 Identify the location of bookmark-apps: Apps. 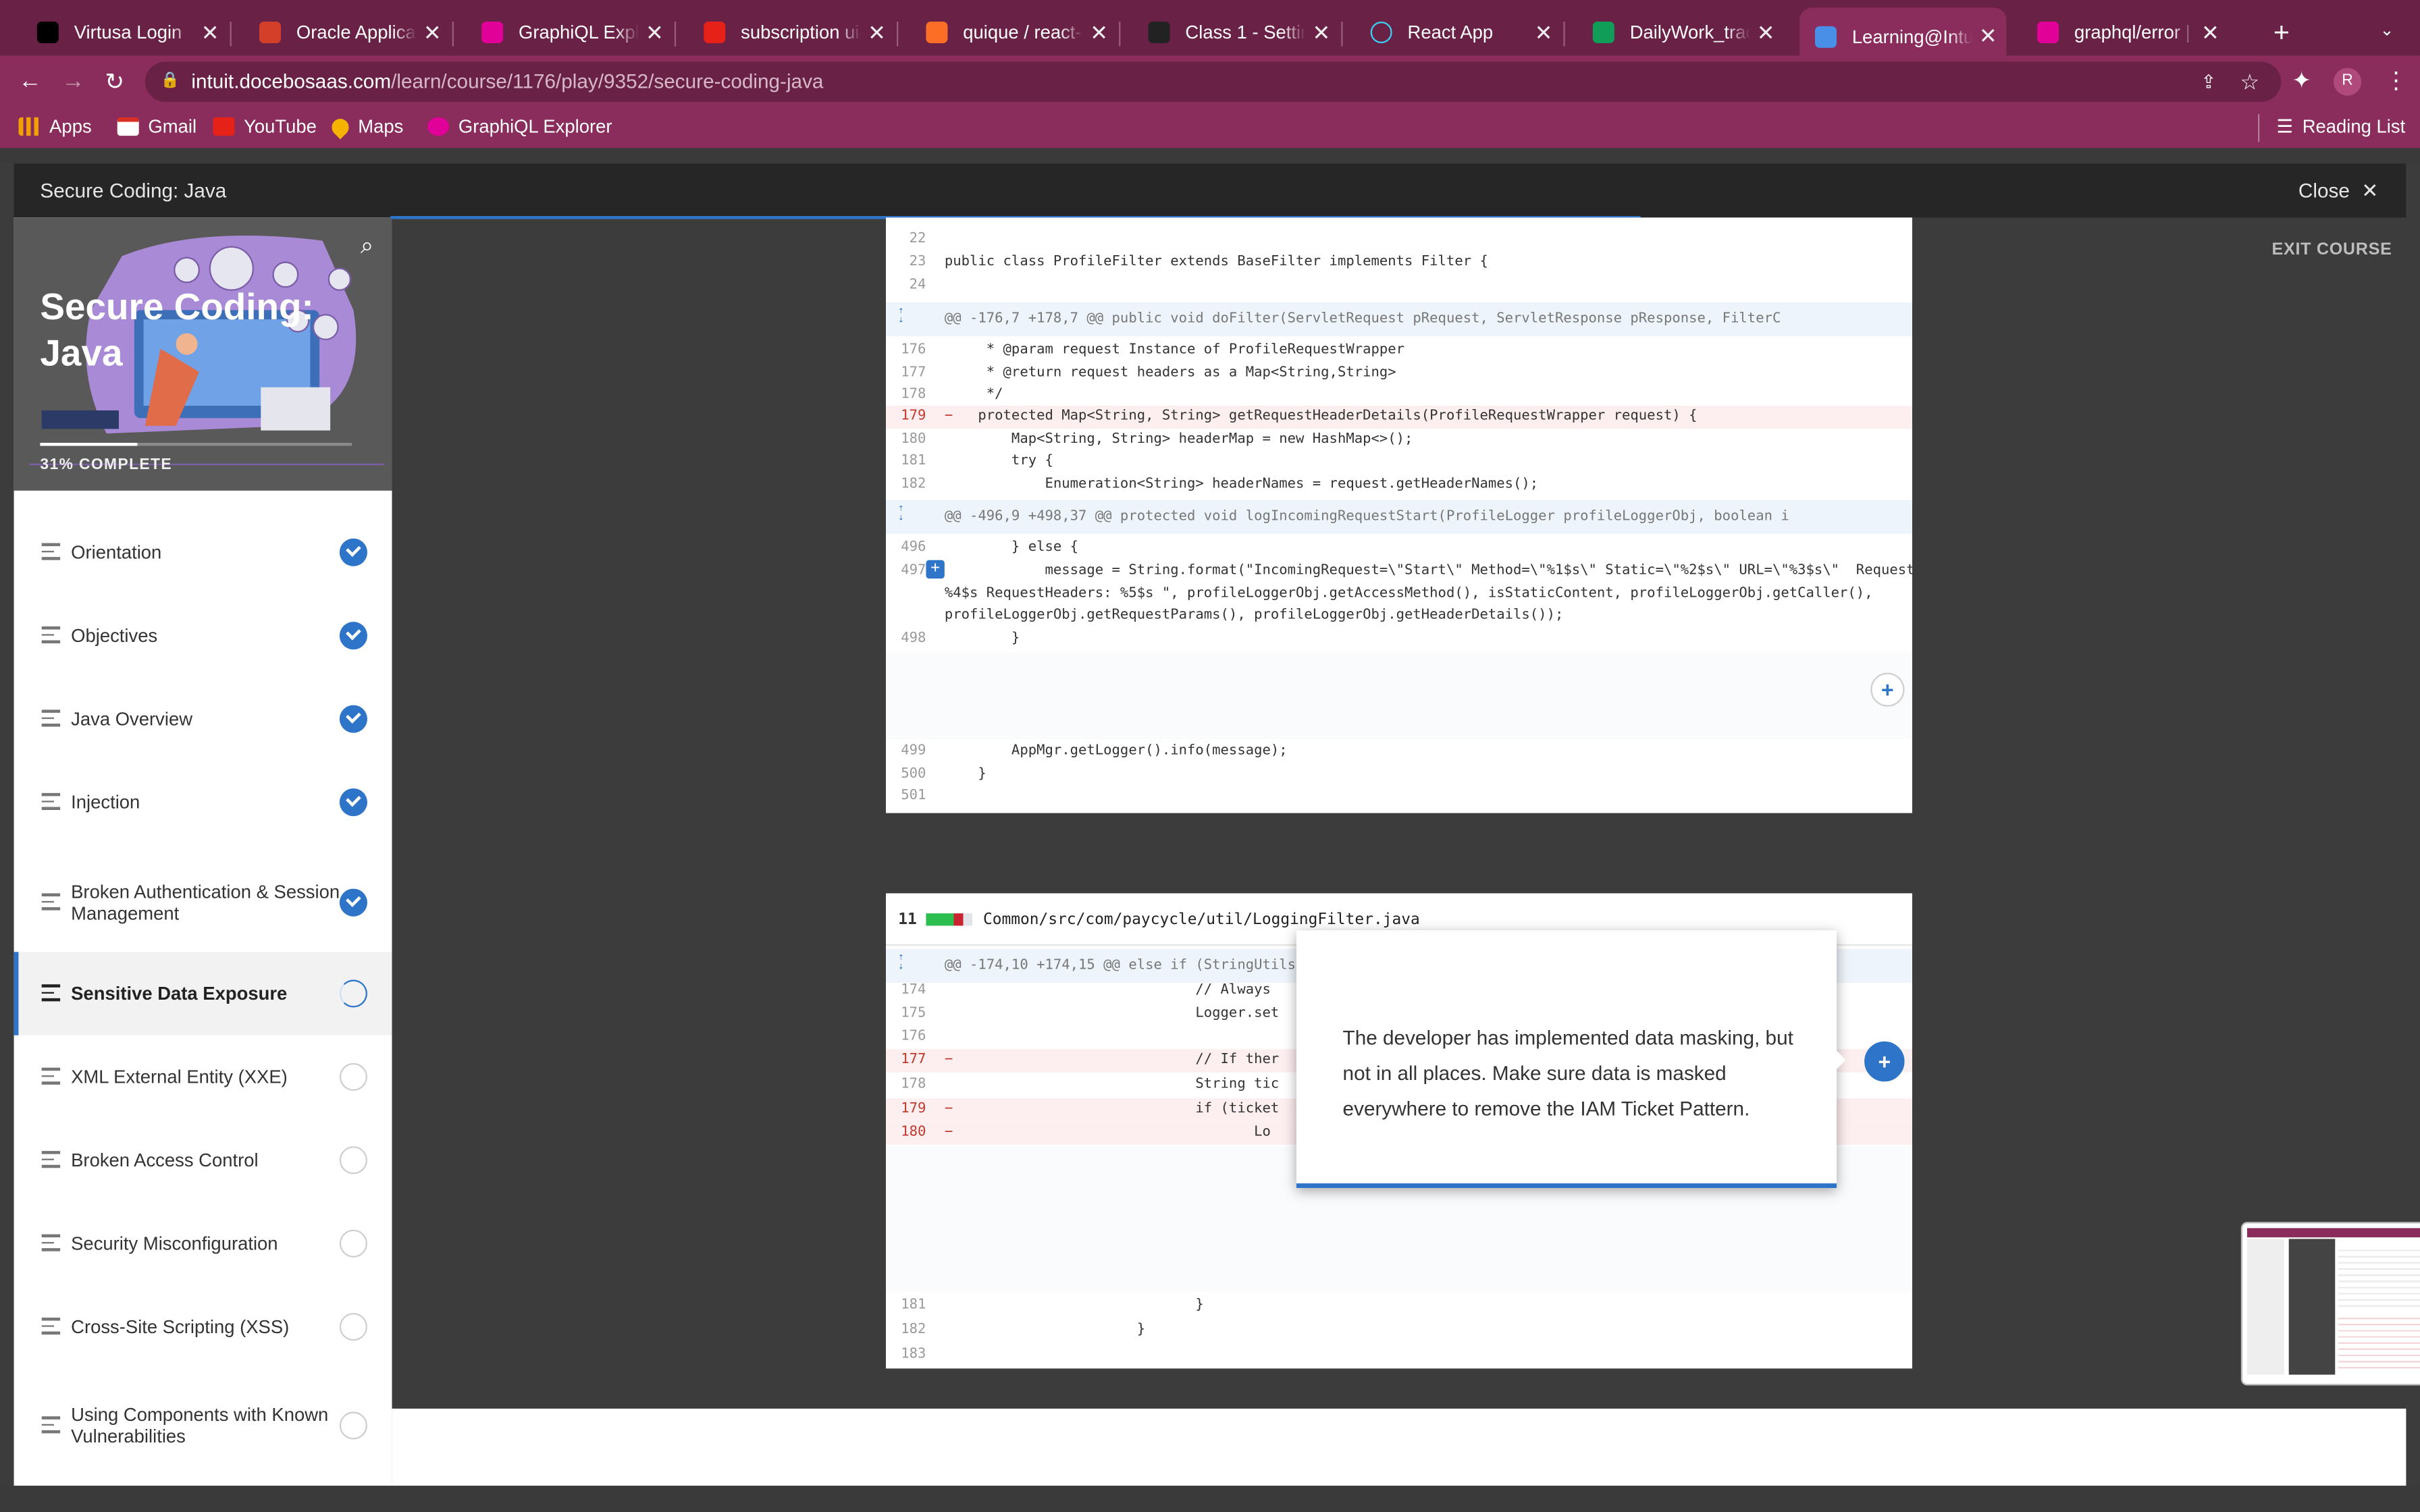
(55, 126).